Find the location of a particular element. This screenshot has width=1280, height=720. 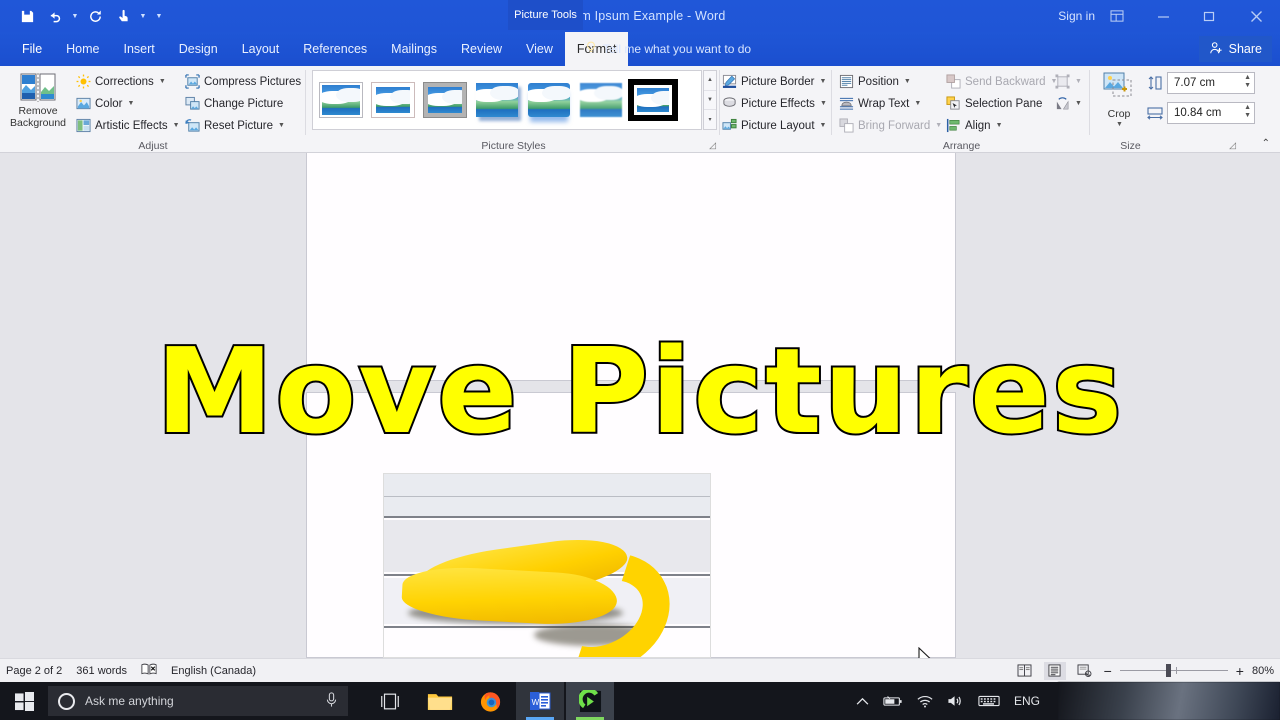

page-indicator: Page 2 of 2 is located at coordinates (34, 671).